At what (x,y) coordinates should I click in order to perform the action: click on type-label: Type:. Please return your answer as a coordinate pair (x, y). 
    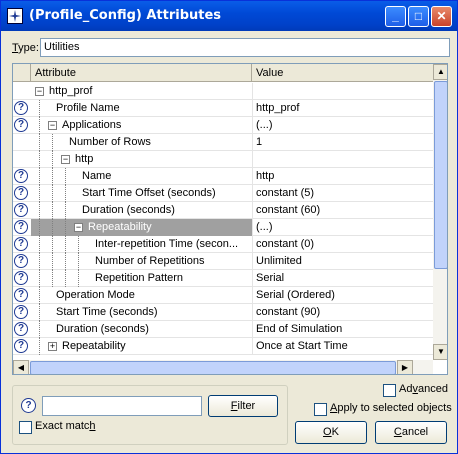
    Looking at the image, I should click on (25, 48).